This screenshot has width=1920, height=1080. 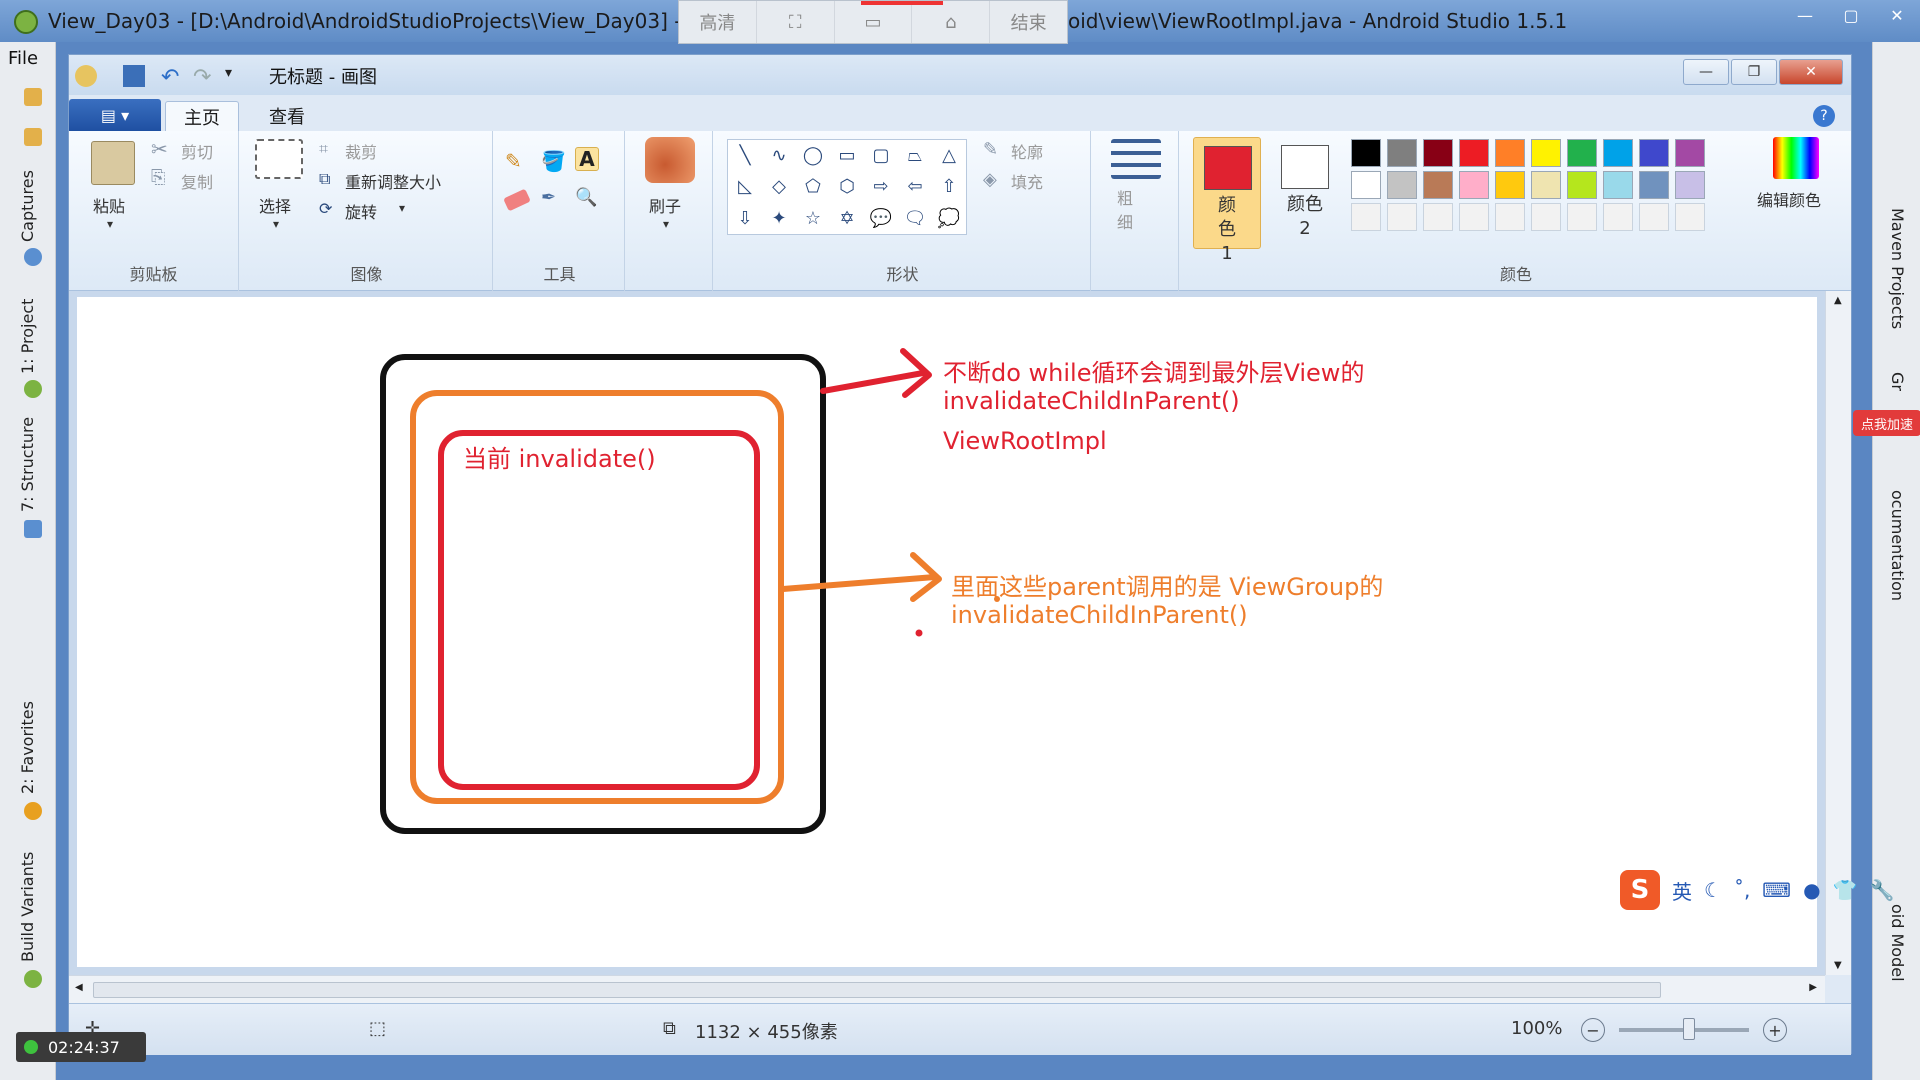 I want to click on zoom-slider-knob, so click(x=1689, y=1029).